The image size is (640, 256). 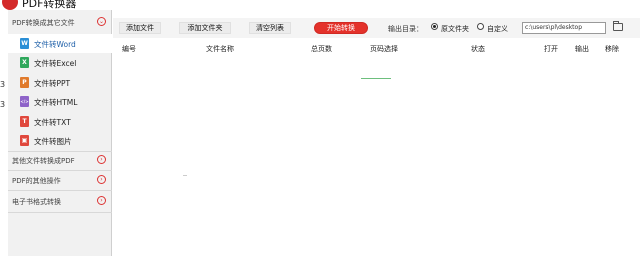 I want to click on sidebar-item-word: W 文件转Word, so click(x=60, y=44).